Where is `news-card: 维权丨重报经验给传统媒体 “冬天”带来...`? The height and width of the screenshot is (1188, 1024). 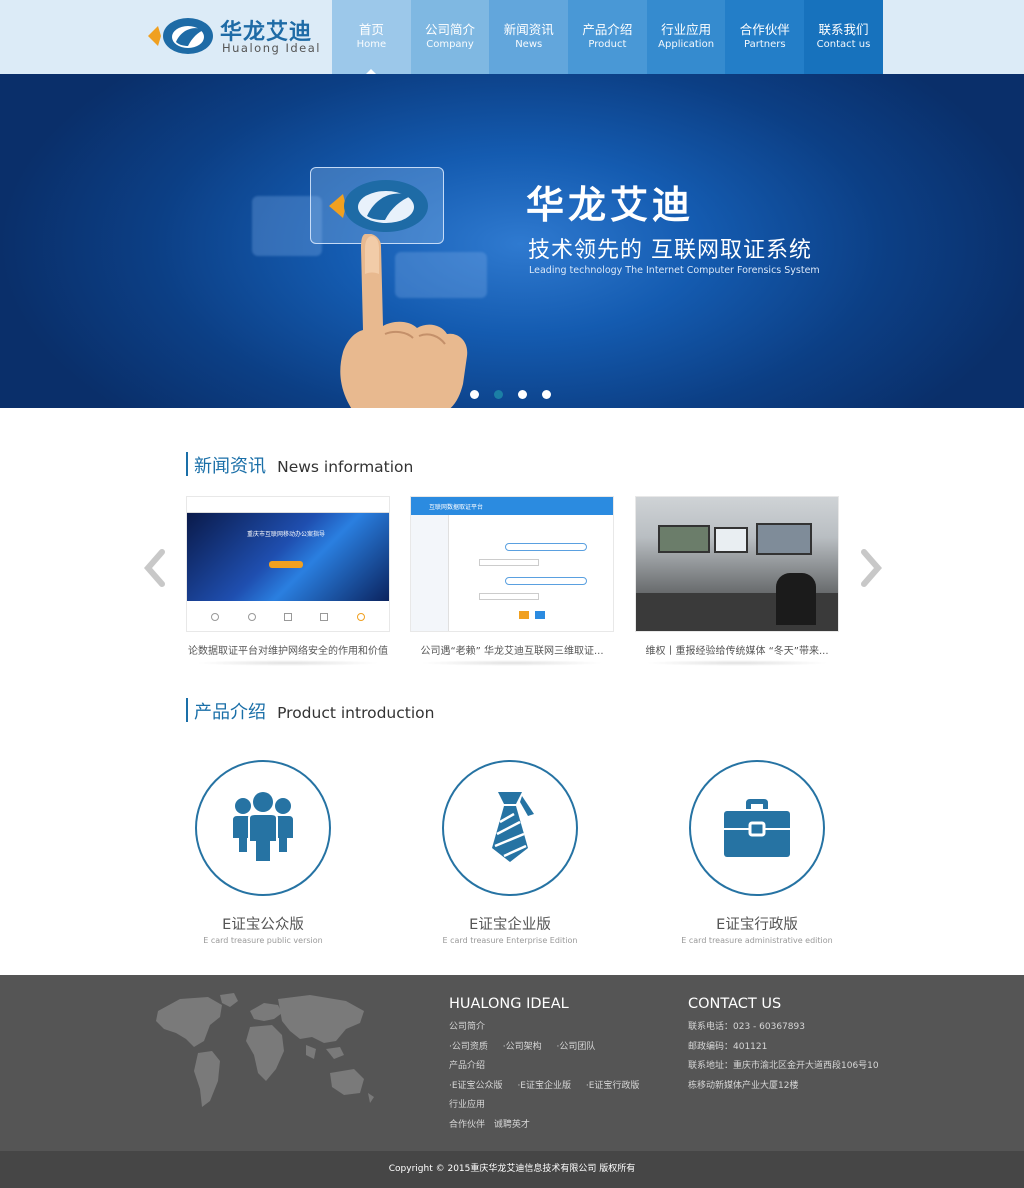
news-card: 维权丨重报经验给传统媒体 “冬天”带来... is located at coordinates (737, 581).